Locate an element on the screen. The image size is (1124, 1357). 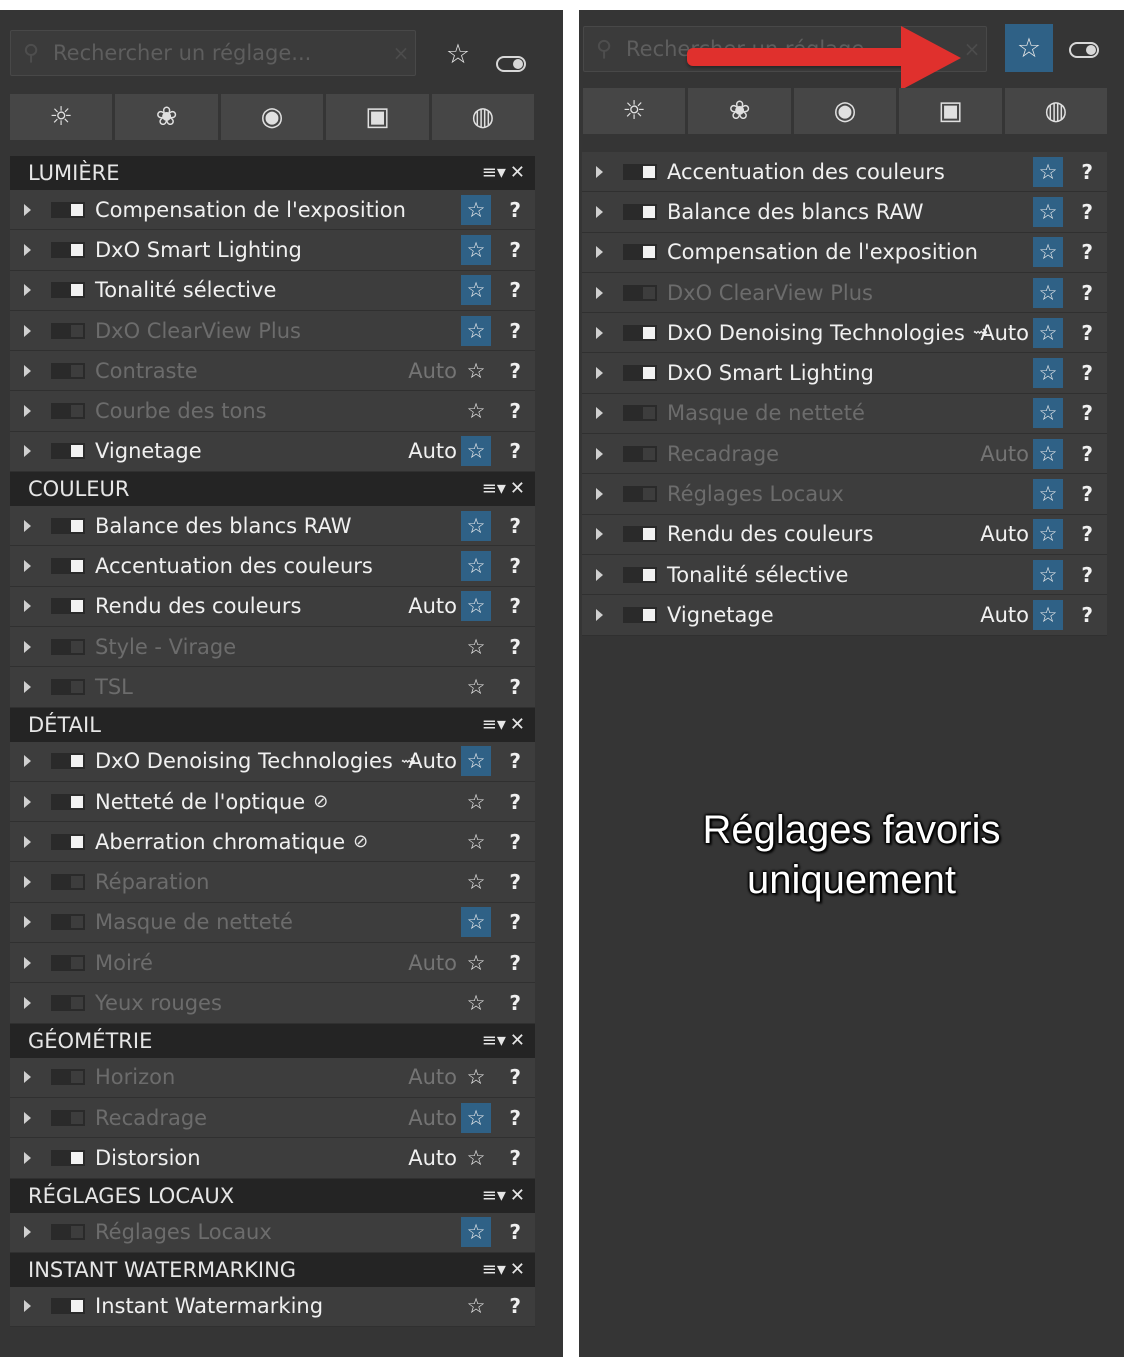
tab-effects-icon: ◍ is located at coordinates (1056, 111).